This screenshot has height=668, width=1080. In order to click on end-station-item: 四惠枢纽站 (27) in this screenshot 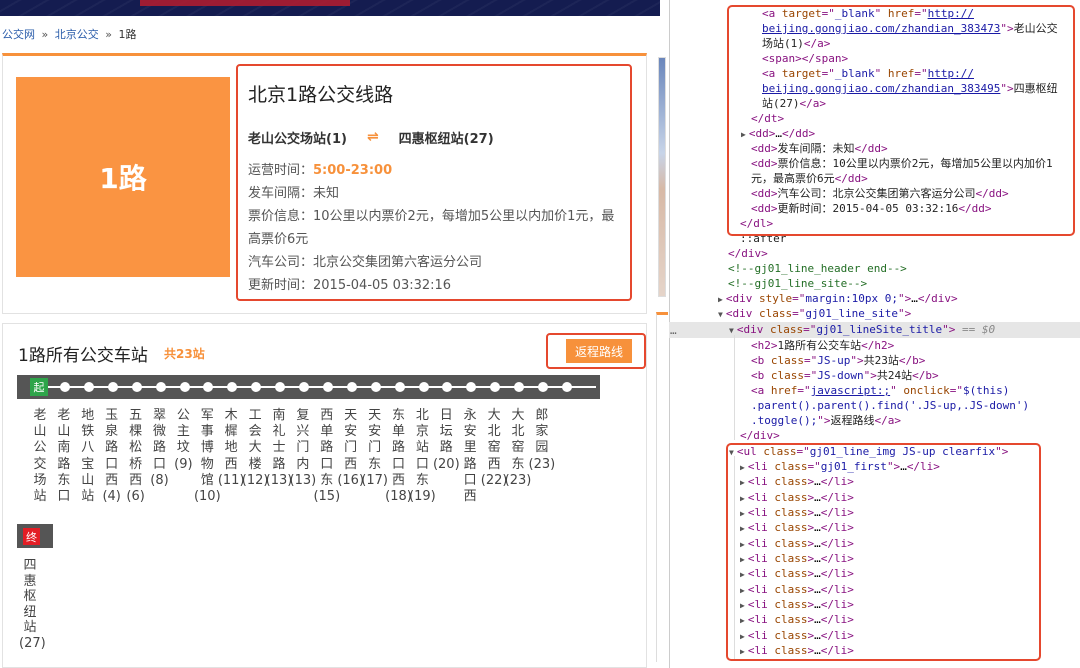, I will do `click(32, 604)`.